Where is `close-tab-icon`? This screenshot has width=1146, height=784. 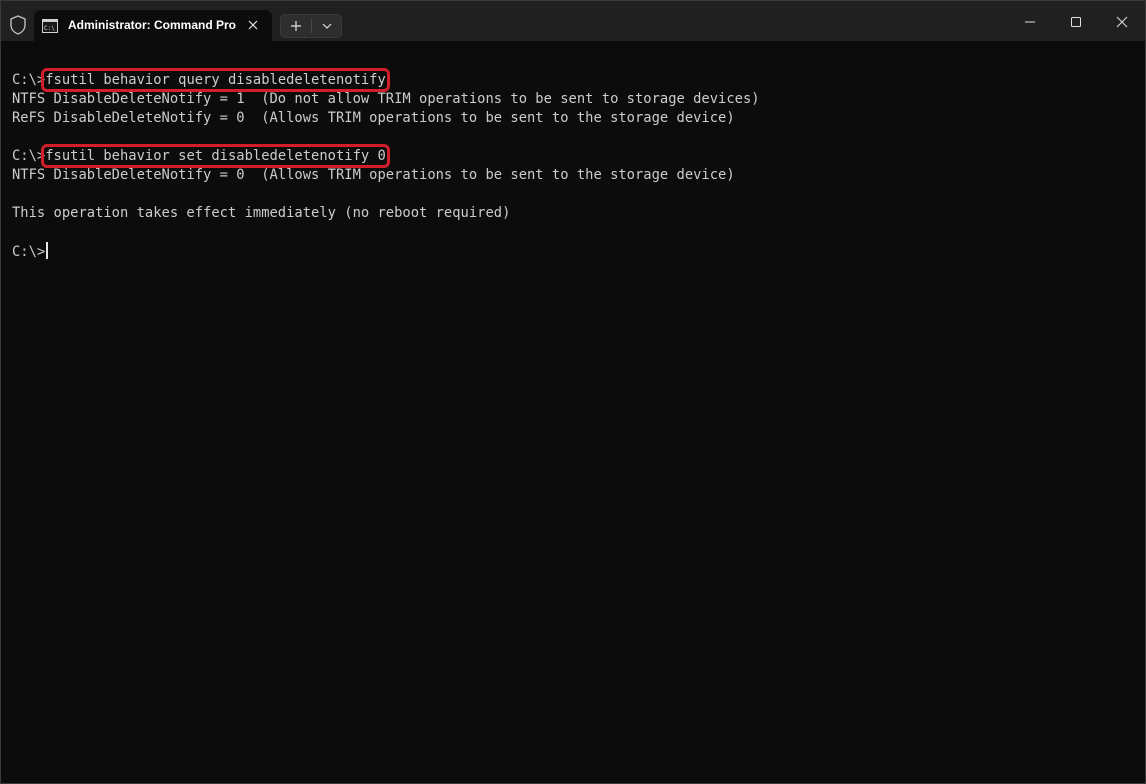 close-tab-icon is located at coordinates (253, 25).